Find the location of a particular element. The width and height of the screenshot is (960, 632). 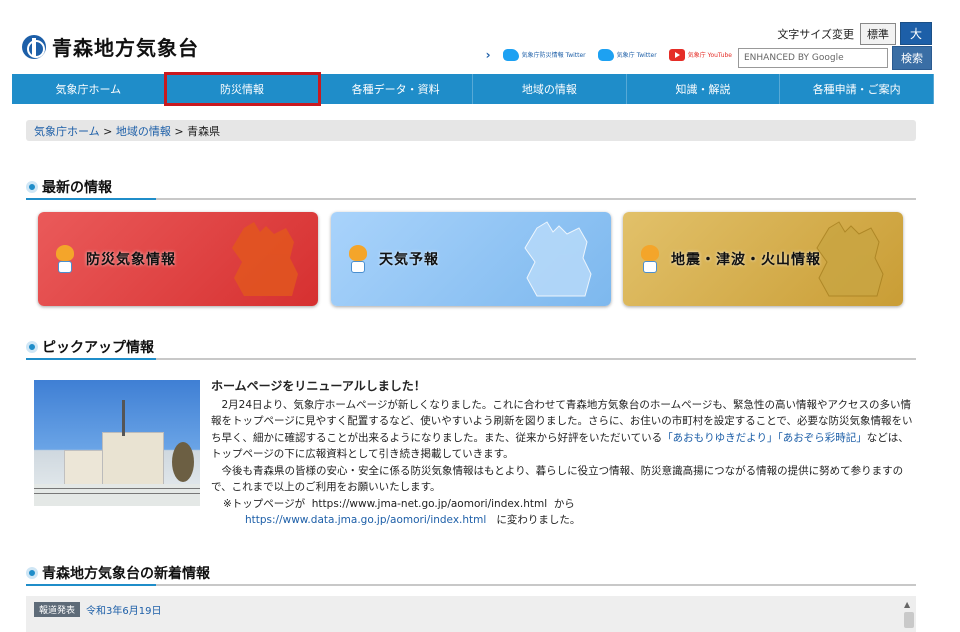

font-size-standard-button: 標準 is located at coordinates (877, 33).